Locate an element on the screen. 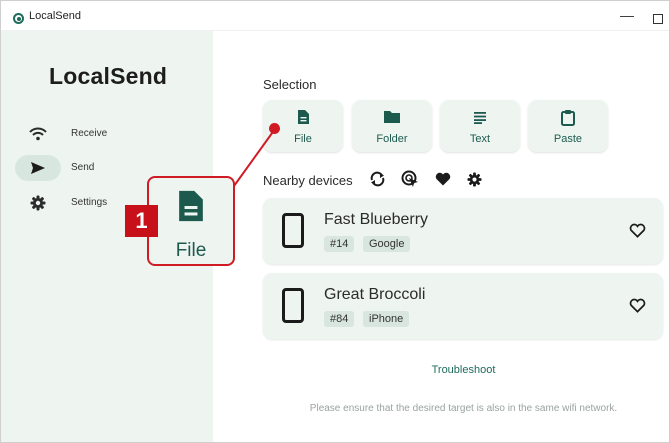 The image size is (670, 443). sidebar-item-receive: Receive is located at coordinates (110, 135).